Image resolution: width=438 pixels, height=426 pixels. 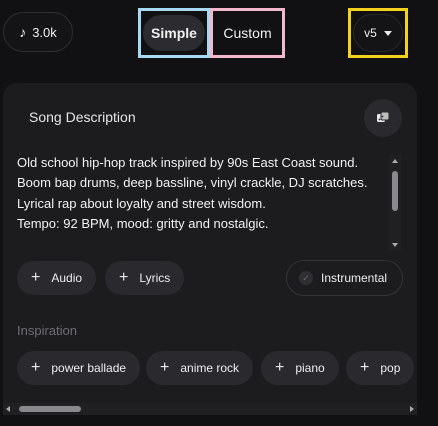 What do you see at coordinates (427, 246) in the screenshot?
I see `page-edge` at bounding box center [427, 246].